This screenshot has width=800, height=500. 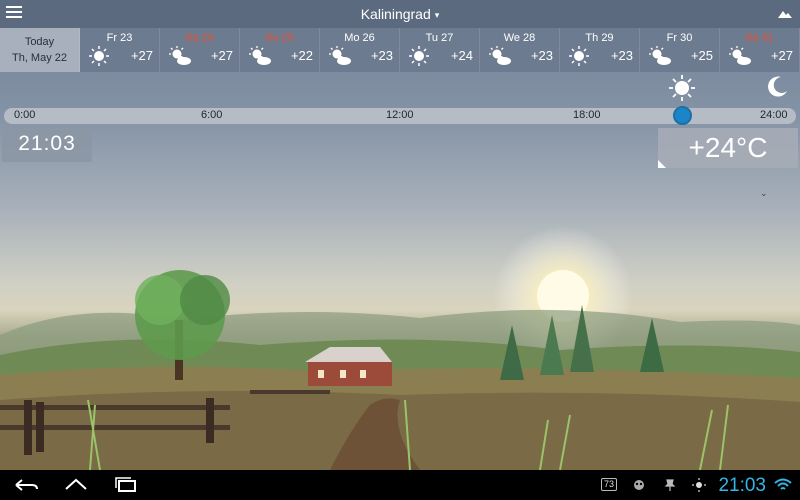 I want to click on wifi-icon, so click(x=783, y=484).